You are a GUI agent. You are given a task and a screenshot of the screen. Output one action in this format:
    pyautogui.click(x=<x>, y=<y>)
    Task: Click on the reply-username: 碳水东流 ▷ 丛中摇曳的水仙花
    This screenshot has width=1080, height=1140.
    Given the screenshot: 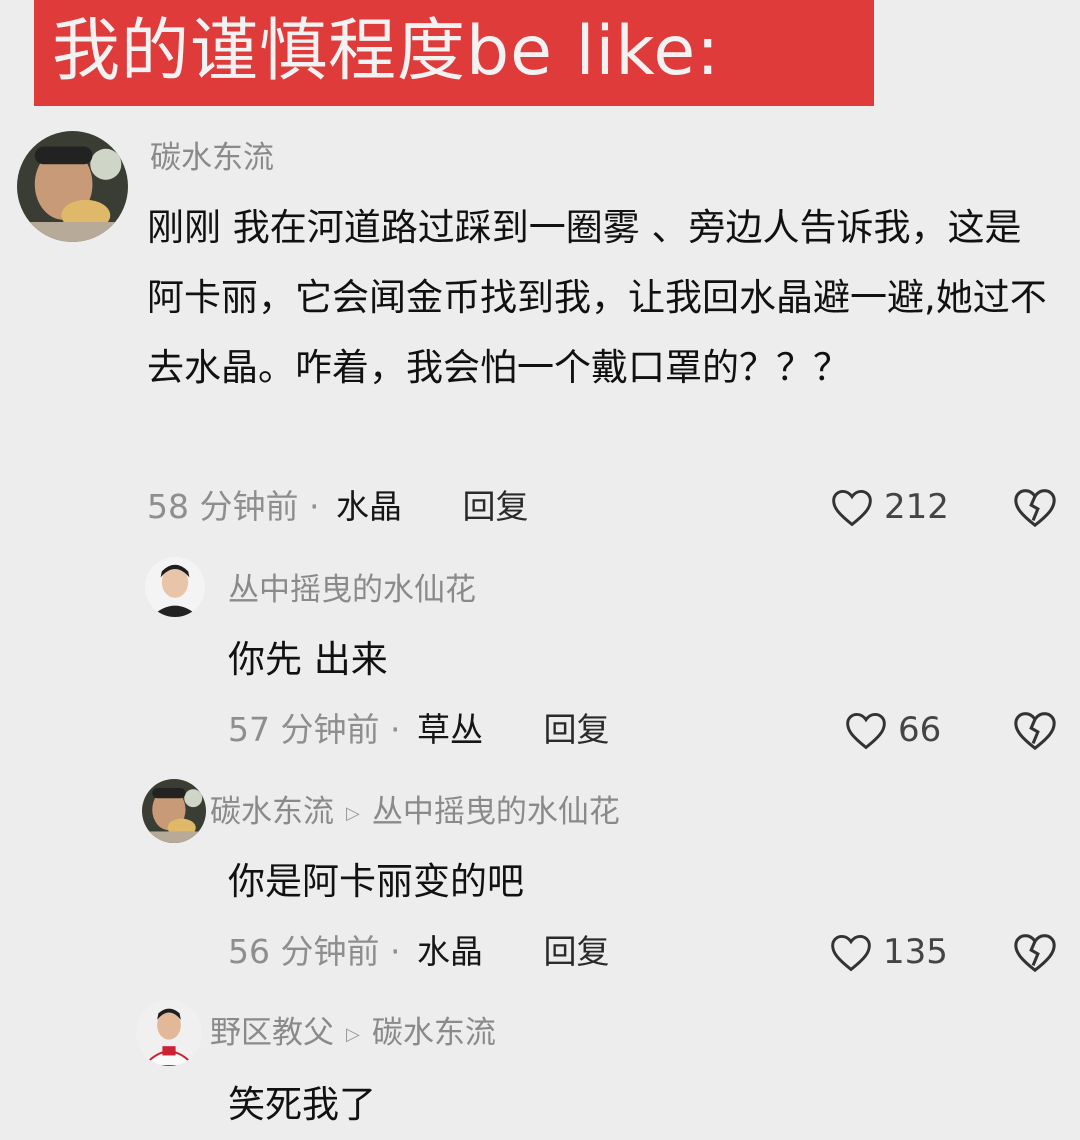 What is the action you would take?
    pyautogui.click(x=415, y=813)
    